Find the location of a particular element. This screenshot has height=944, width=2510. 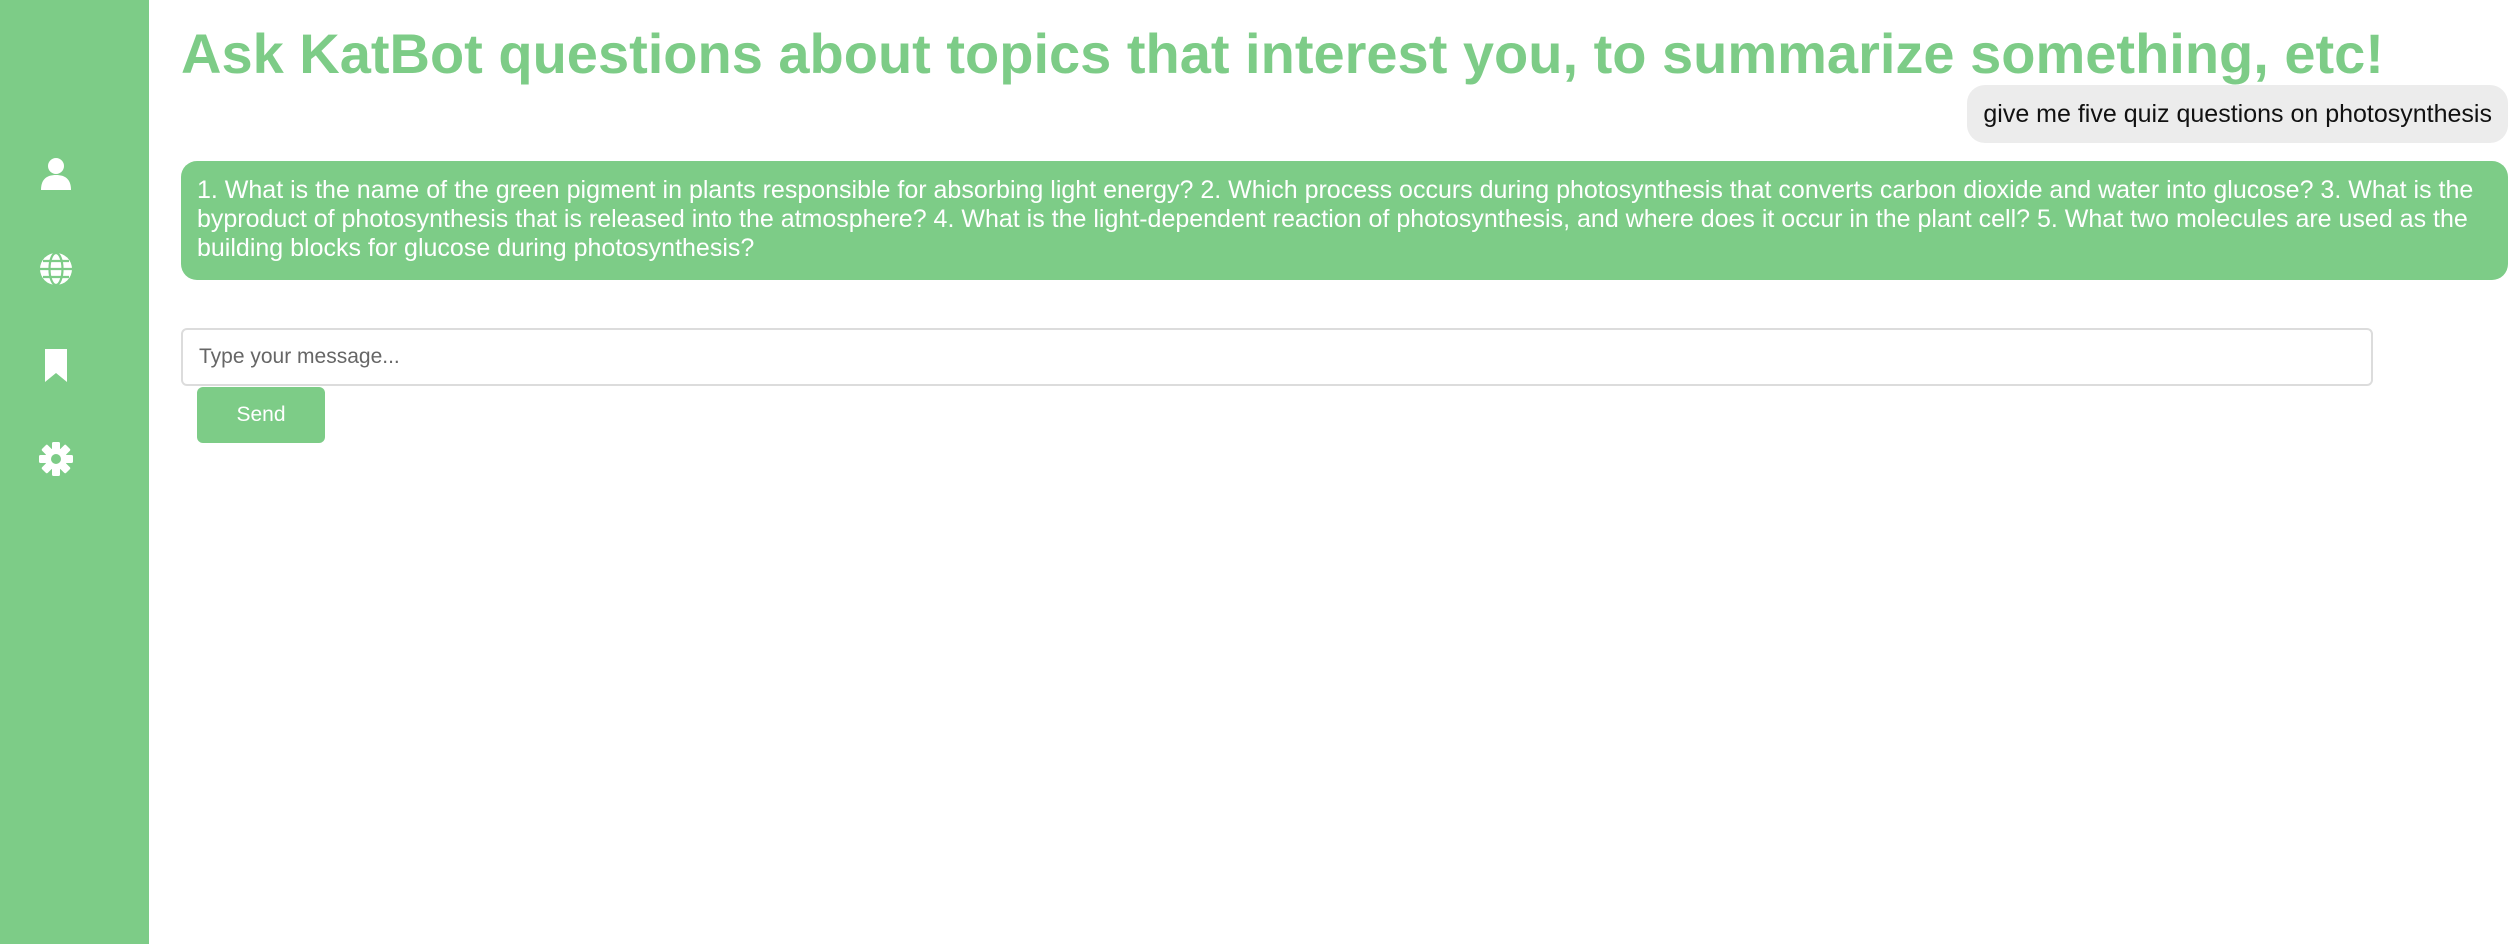

user-icon is located at coordinates (56, 173).